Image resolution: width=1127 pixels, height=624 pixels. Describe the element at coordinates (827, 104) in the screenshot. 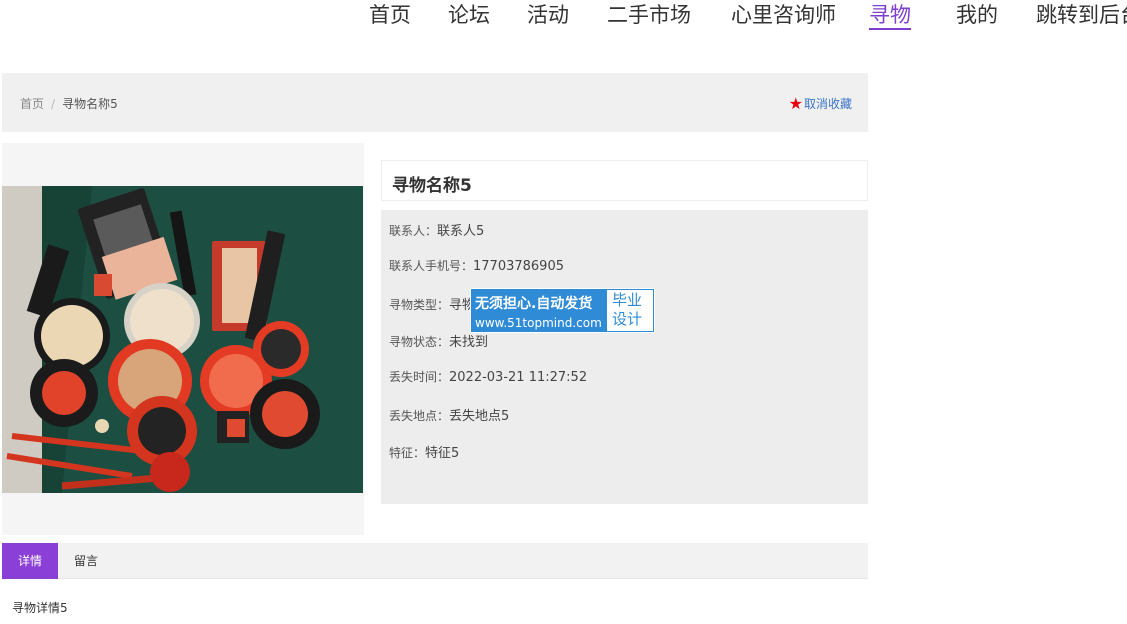

I see `unfavorite-label: 取消收藏` at that location.